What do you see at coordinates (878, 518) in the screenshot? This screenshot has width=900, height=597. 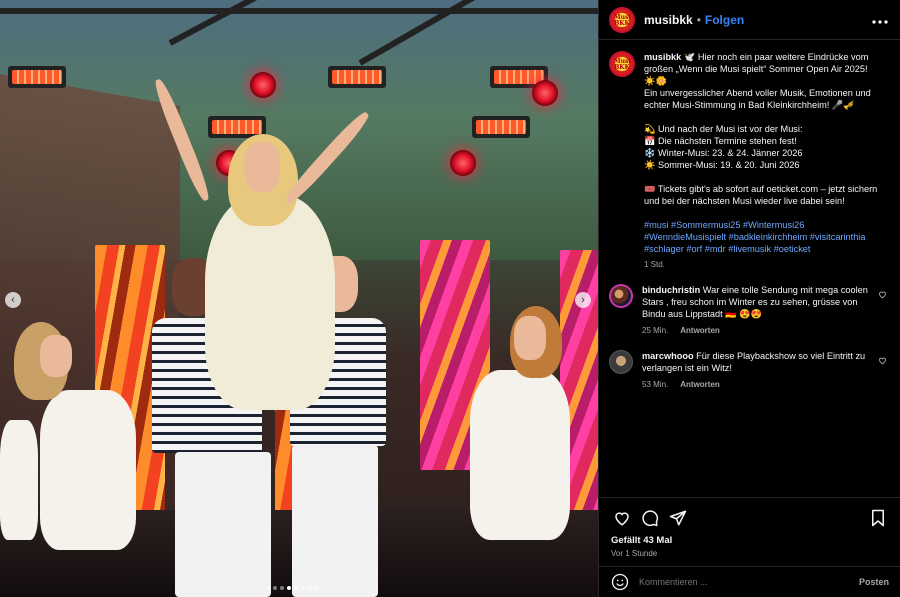 I see `bookmark-icon` at bounding box center [878, 518].